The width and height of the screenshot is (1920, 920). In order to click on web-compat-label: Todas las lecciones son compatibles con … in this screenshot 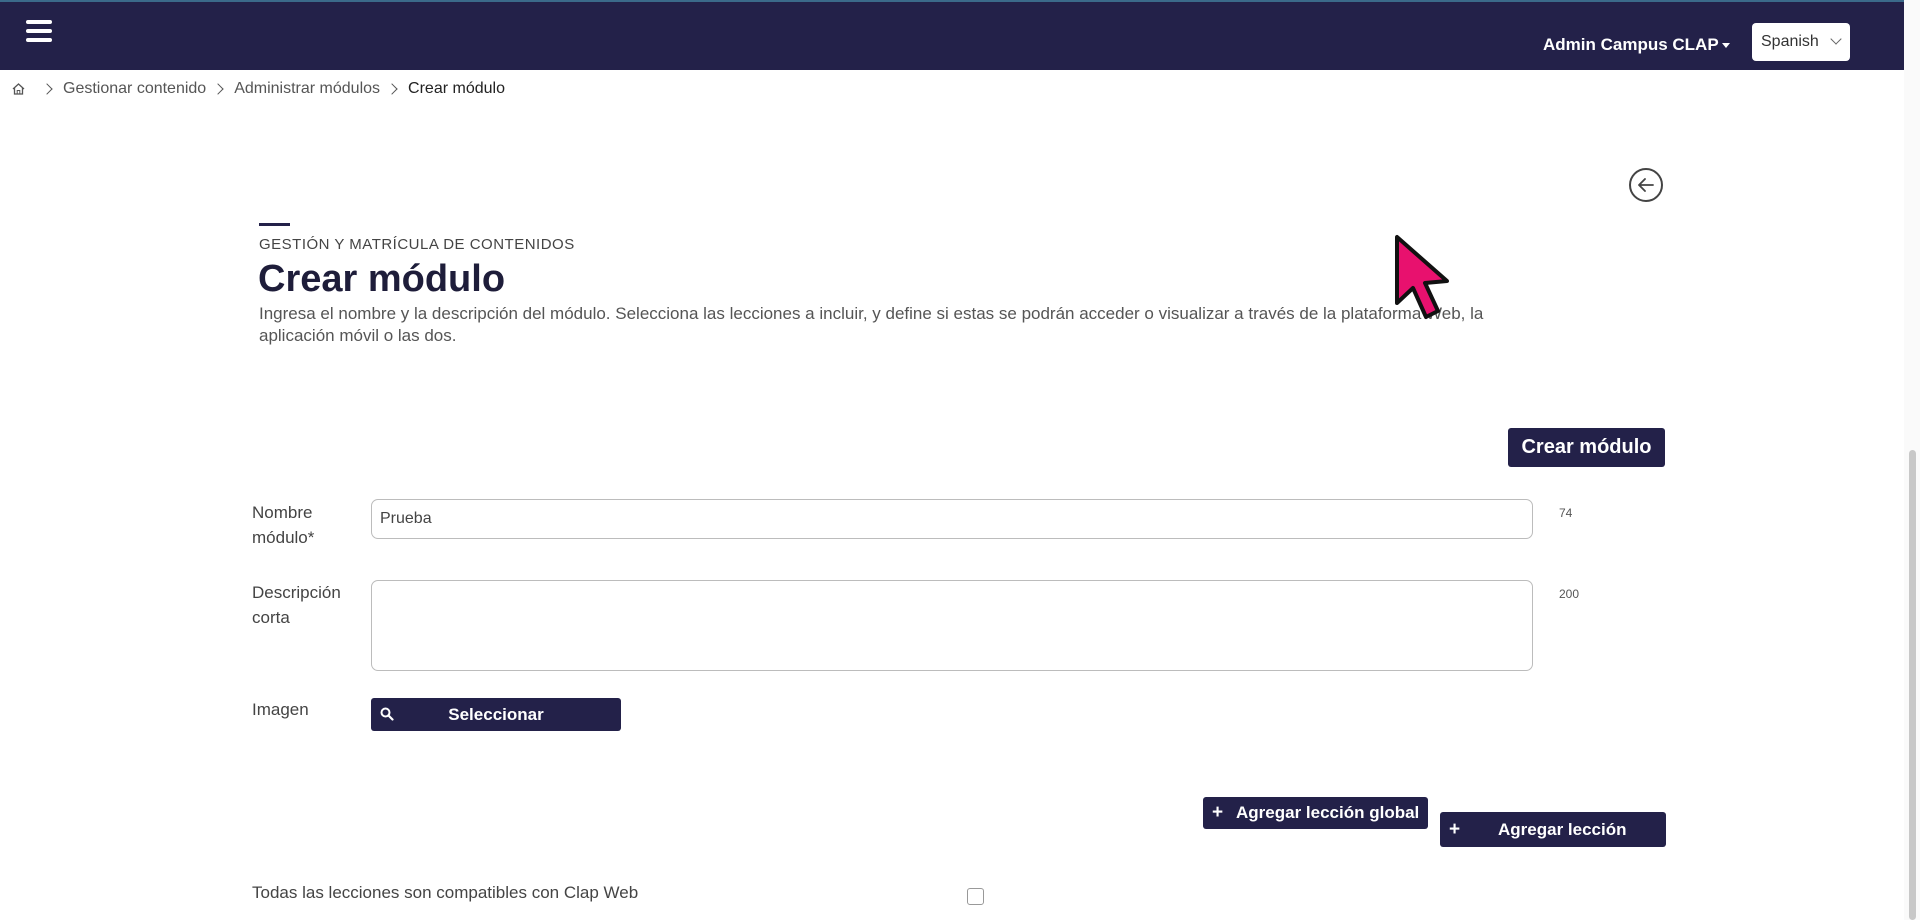, I will do `click(445, 892)`.